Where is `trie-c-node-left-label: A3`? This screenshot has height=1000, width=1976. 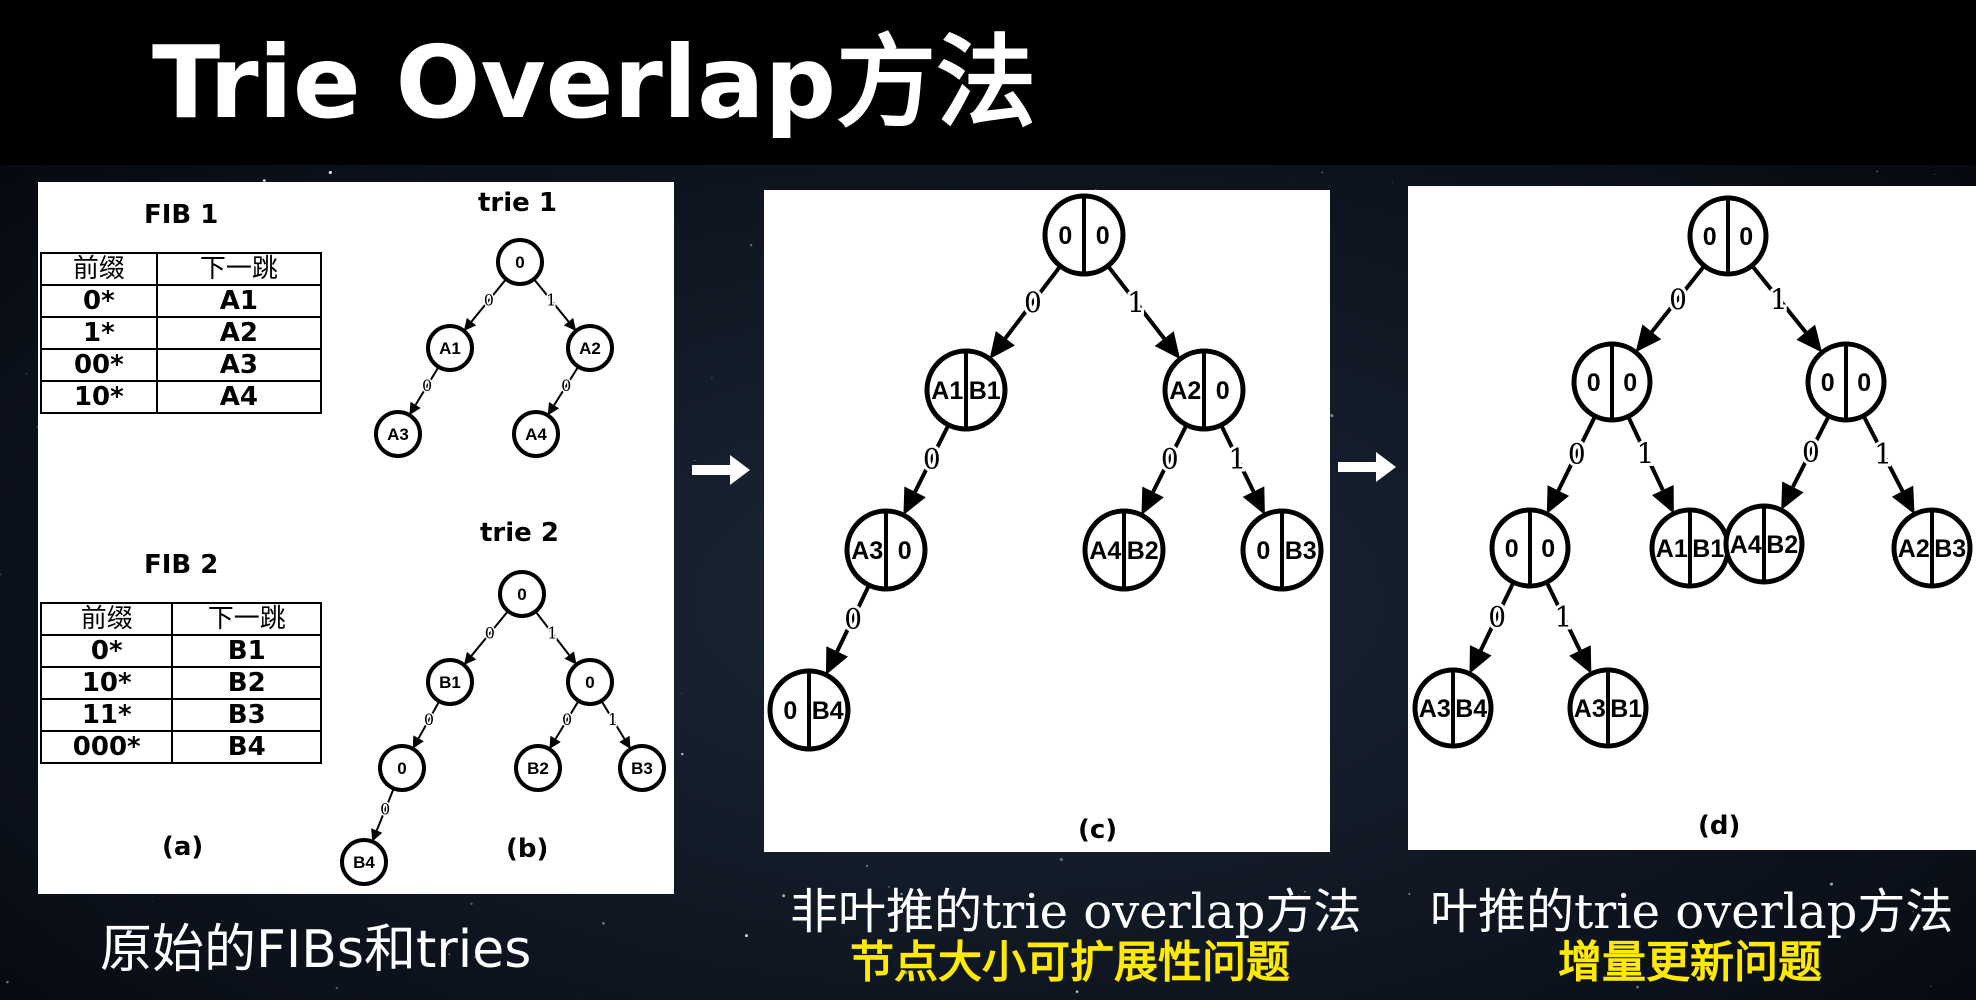 trie-c-node-left-label: A3 is located at coordinates (867, 551).